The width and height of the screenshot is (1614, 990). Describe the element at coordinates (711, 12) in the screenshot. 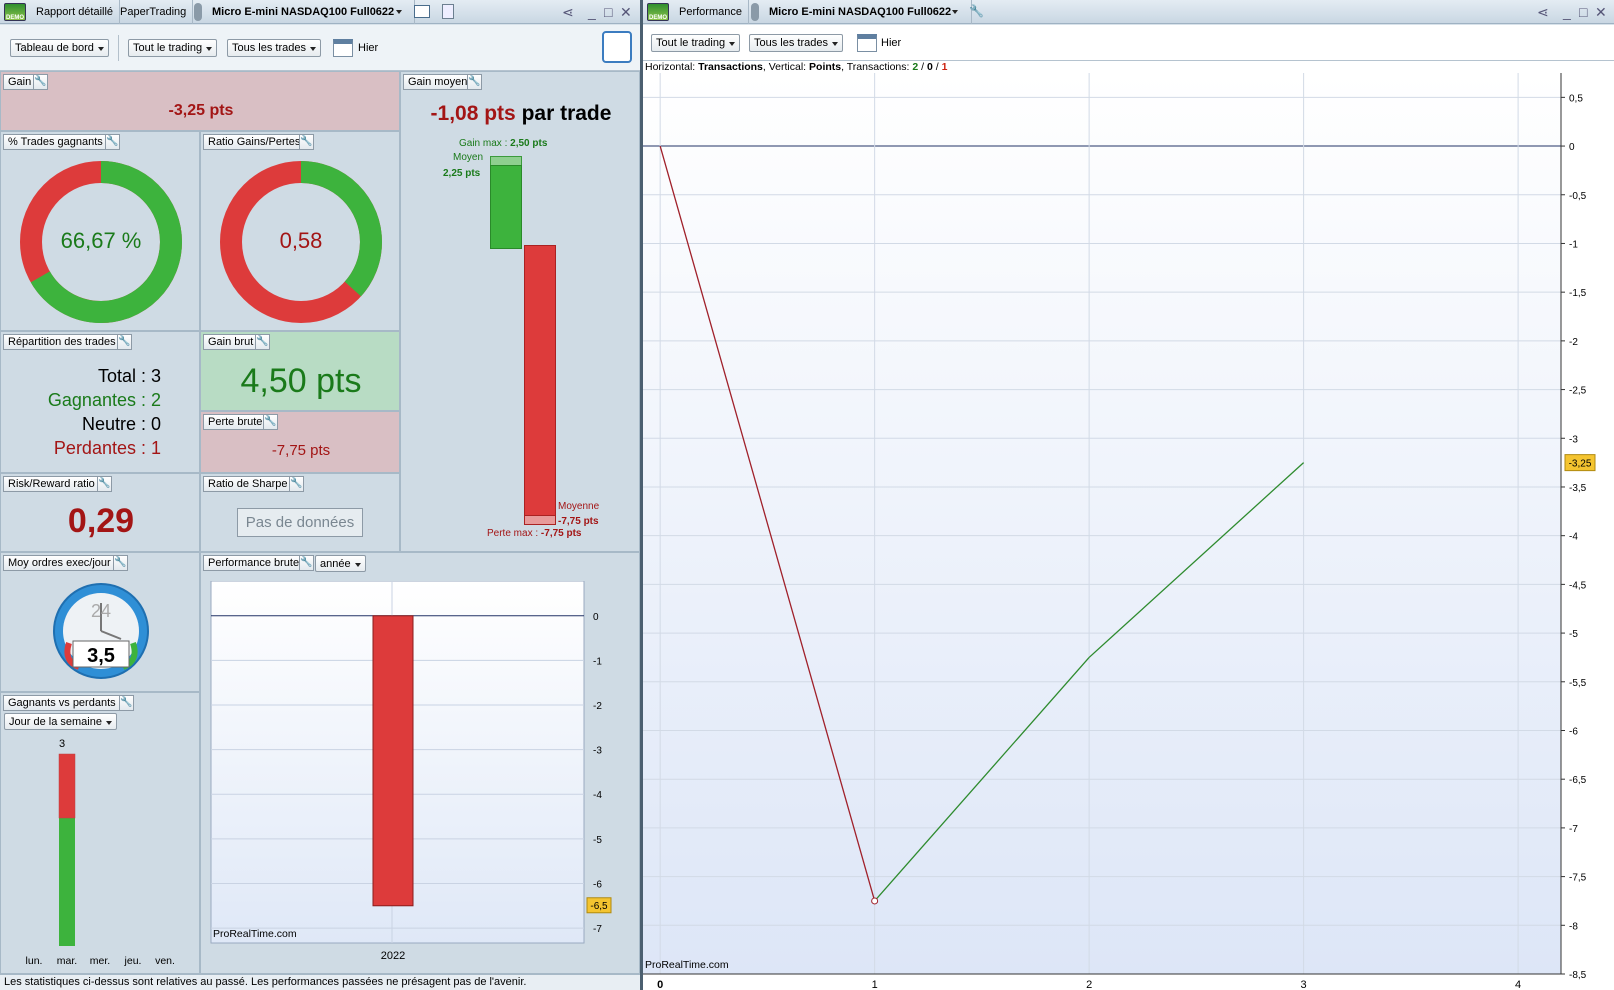

I see `tab-performance: Performance` at that location.